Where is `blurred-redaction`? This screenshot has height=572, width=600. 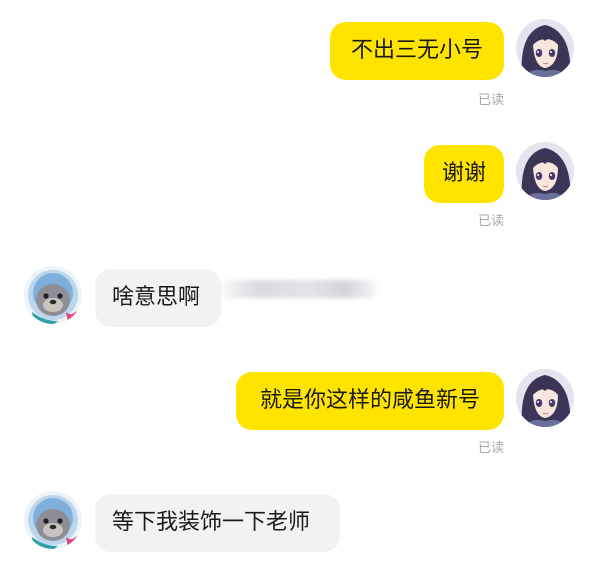 blurred-redaction is located at coordinates (299, 289).